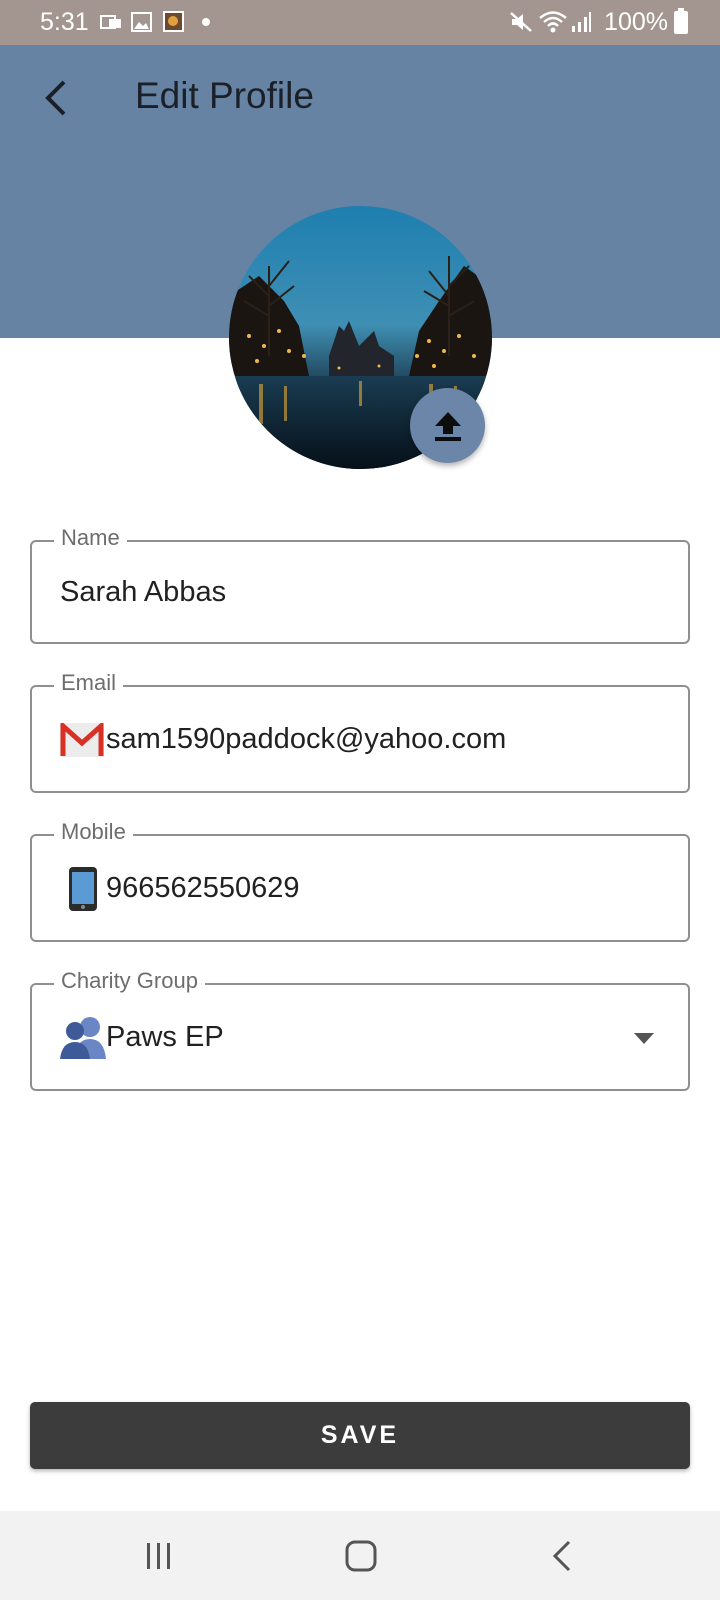 The image size is (720, 1600). Describe the element at coordinates (89, 683) in the screenshot. I see `email-label: Email` at that location.